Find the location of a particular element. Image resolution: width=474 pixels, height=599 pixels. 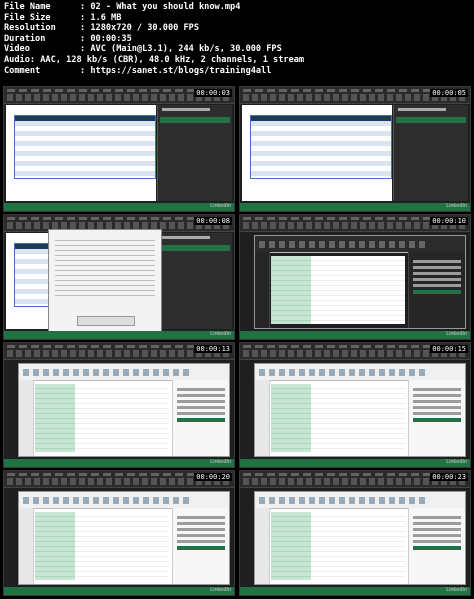

video-thumbnail: 00:00:08 LinkedIn is located at coordinates (119, 277).